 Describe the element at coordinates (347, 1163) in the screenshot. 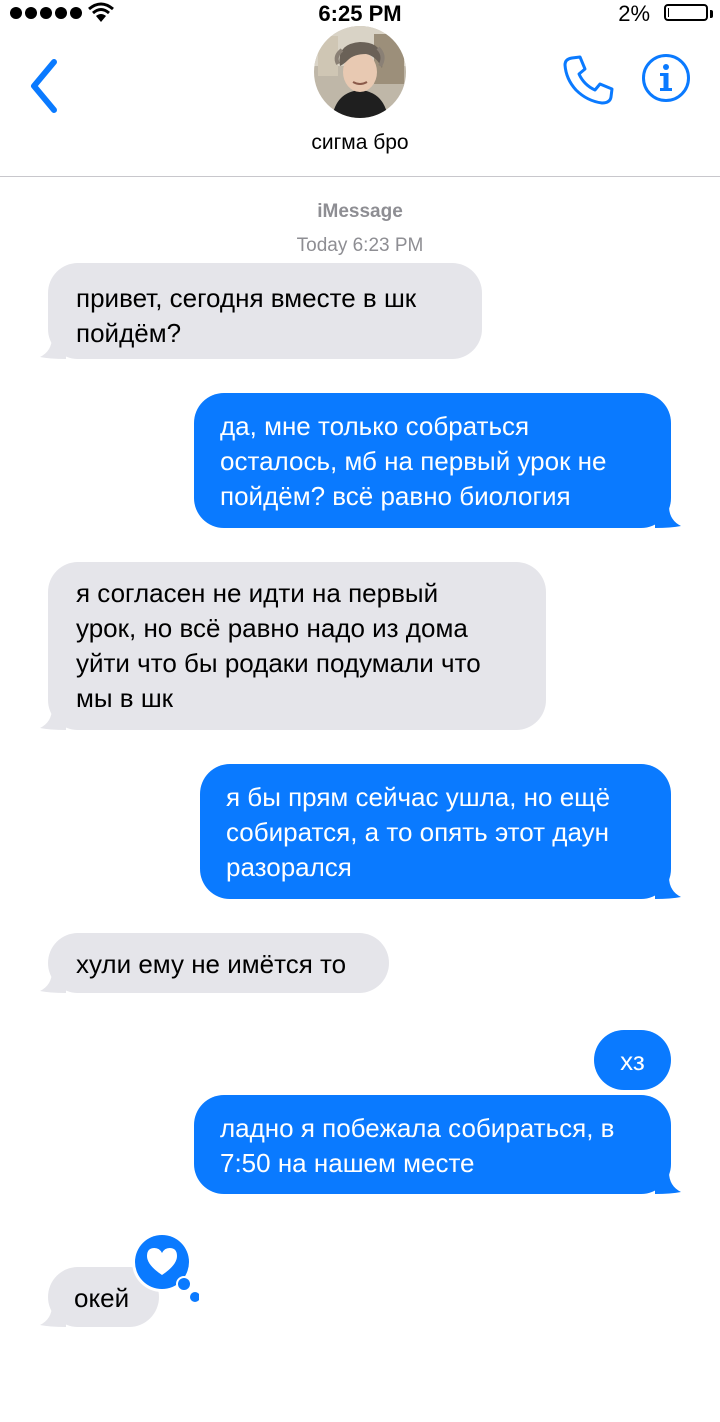

I see `message-line: 7:50 на нашем месте` at that location.